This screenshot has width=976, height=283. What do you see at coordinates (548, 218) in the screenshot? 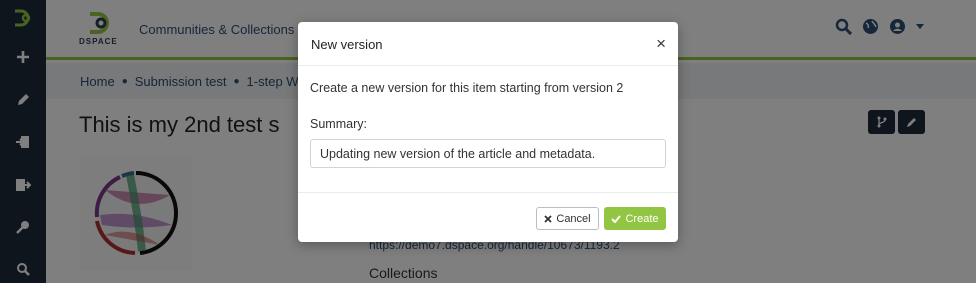
I see `close-icon` at bounding box center [548, 218].